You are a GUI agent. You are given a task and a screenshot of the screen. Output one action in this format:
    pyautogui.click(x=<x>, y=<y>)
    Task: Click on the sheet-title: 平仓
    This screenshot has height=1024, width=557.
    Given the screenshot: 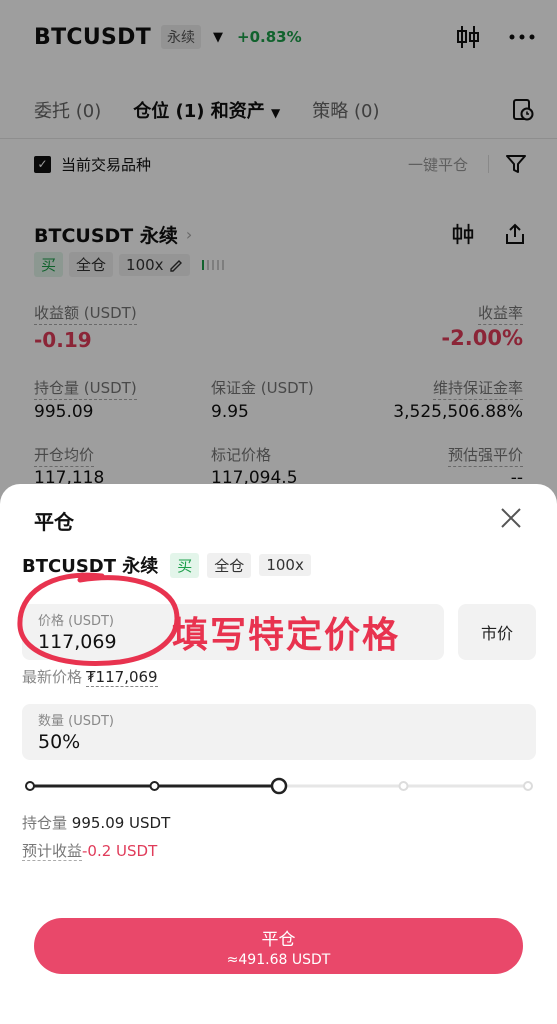 What is the action you would take?
    pyautogui.click(x=54, y=522)
    